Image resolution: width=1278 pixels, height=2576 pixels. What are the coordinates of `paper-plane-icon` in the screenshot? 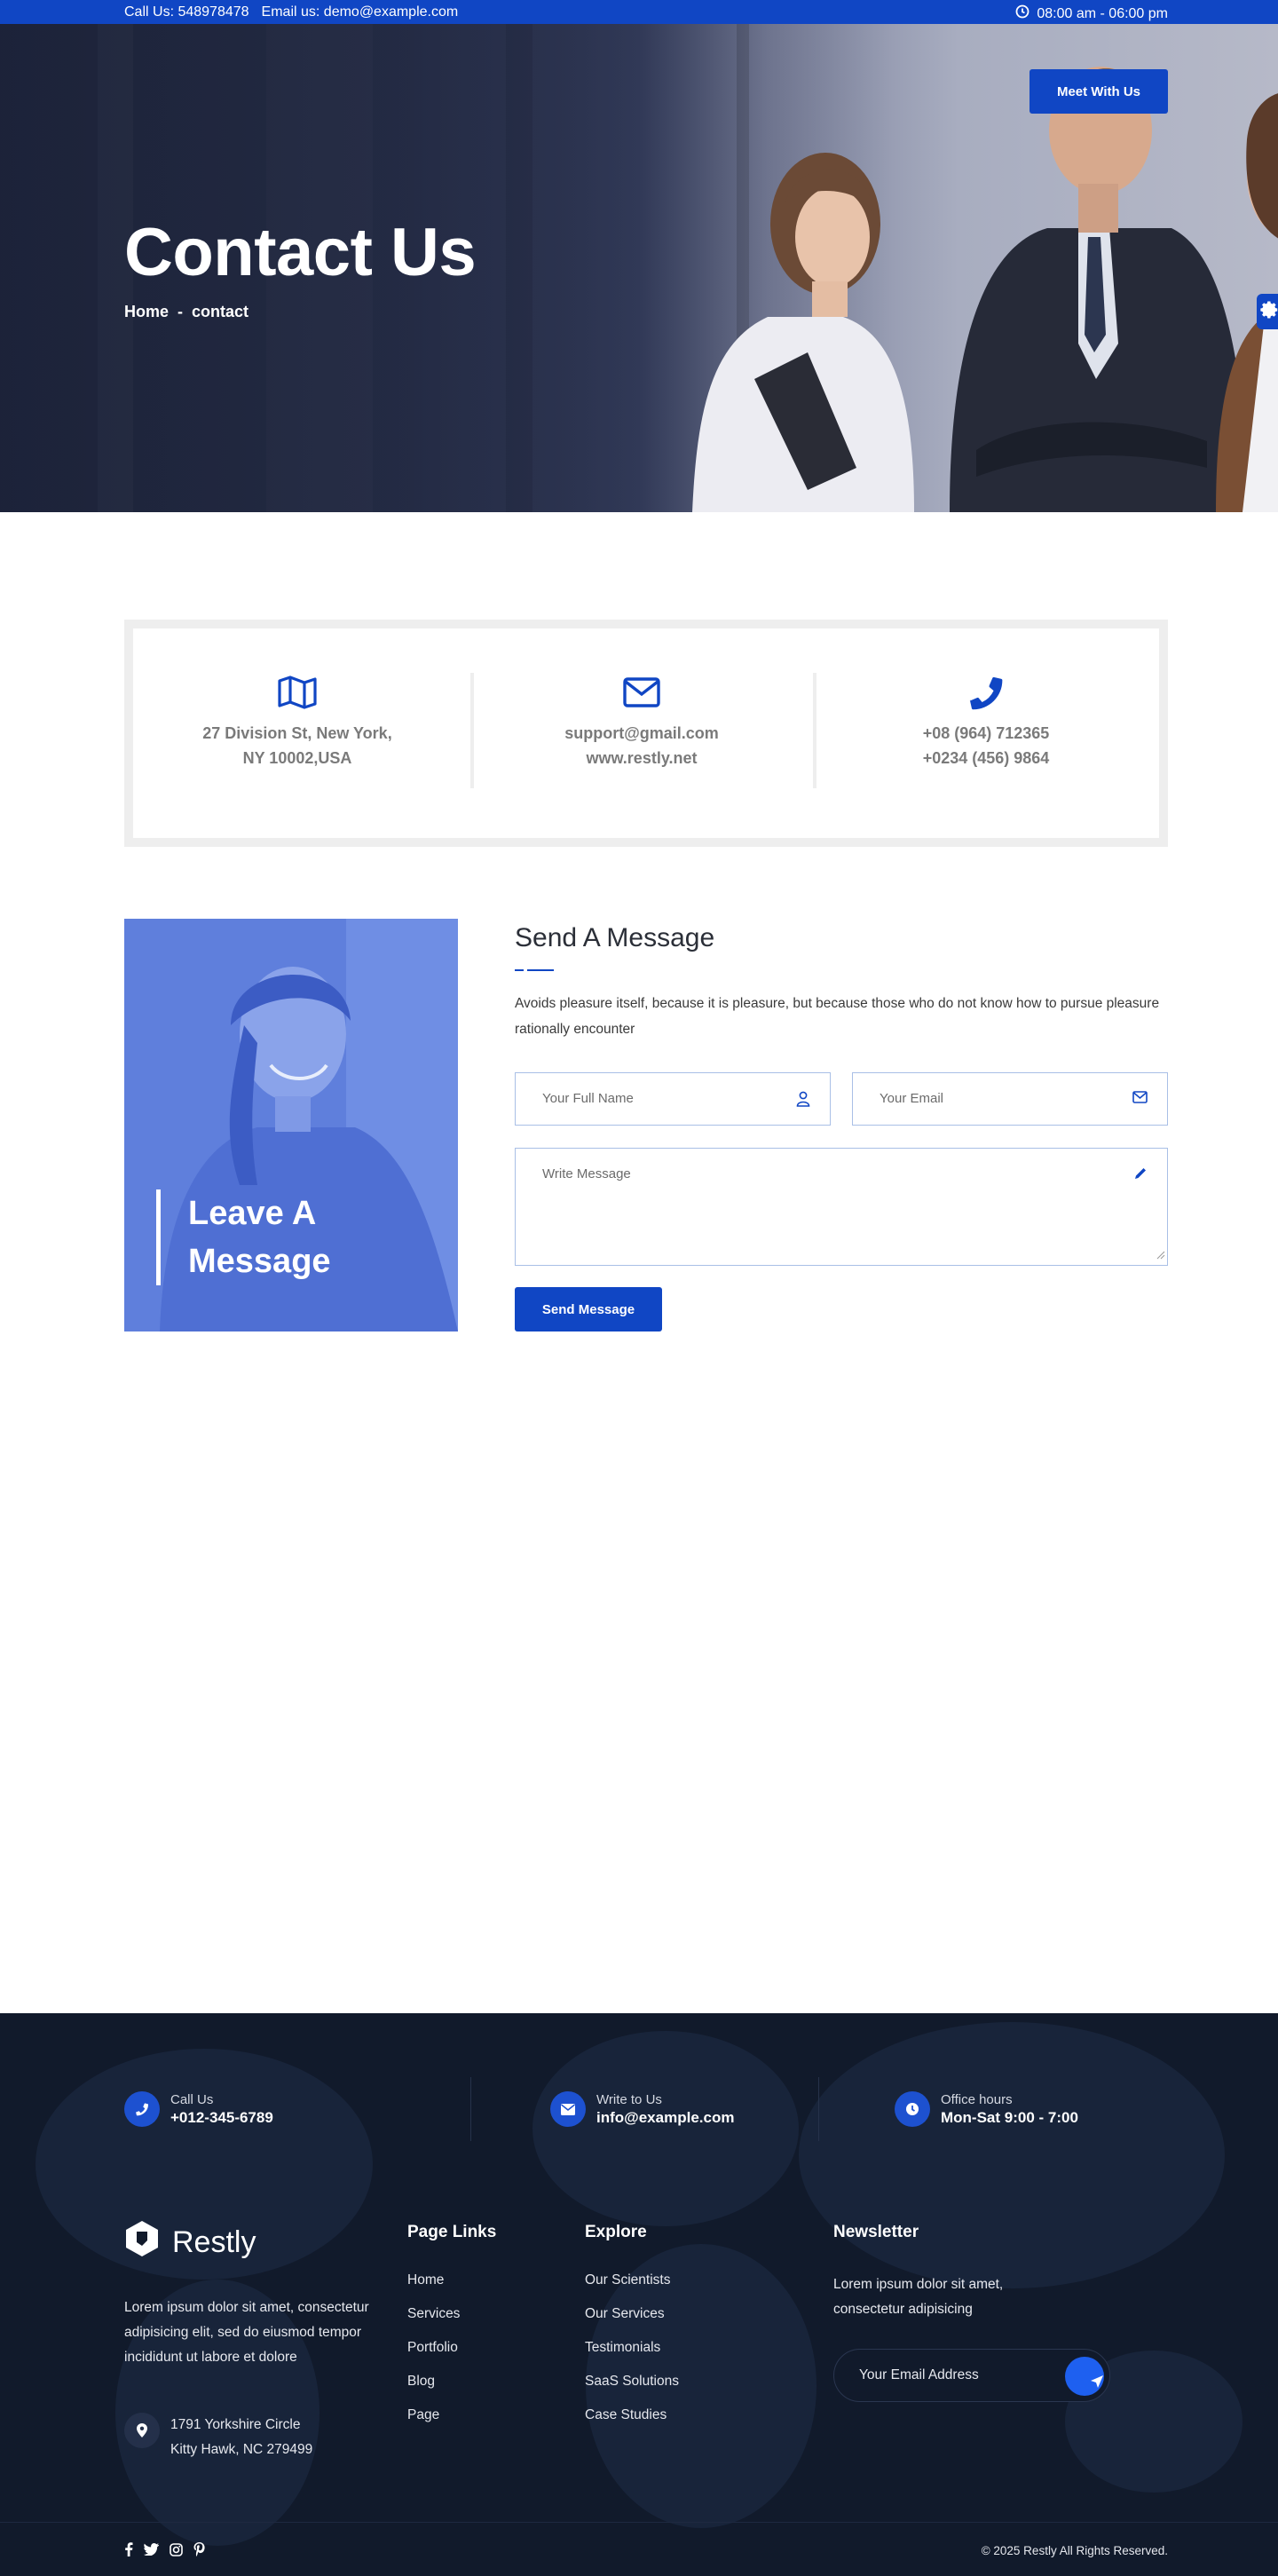 It's located at (1097, 2384).